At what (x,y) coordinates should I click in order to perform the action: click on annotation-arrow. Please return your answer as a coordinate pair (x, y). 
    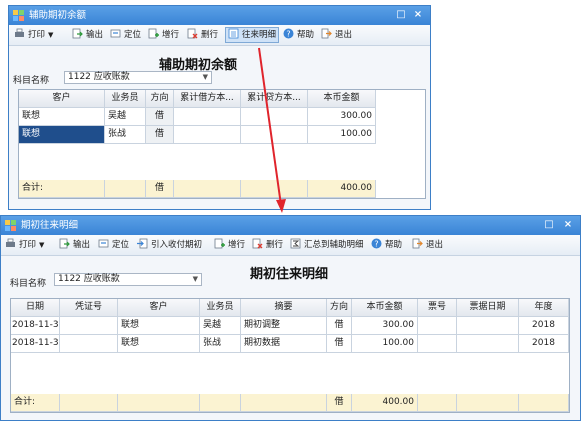
    Looking at the image, I should click on (272, 130).